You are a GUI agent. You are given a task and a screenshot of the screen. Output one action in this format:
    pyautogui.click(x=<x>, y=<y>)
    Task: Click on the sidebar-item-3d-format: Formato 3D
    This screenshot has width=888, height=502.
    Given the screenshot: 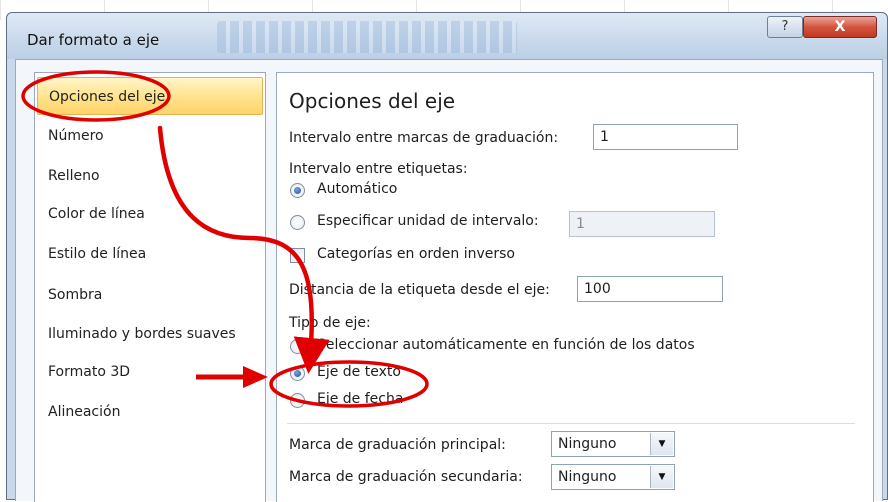 What is the action you would take?
    pyautogui.click(x=150, y=372)
    